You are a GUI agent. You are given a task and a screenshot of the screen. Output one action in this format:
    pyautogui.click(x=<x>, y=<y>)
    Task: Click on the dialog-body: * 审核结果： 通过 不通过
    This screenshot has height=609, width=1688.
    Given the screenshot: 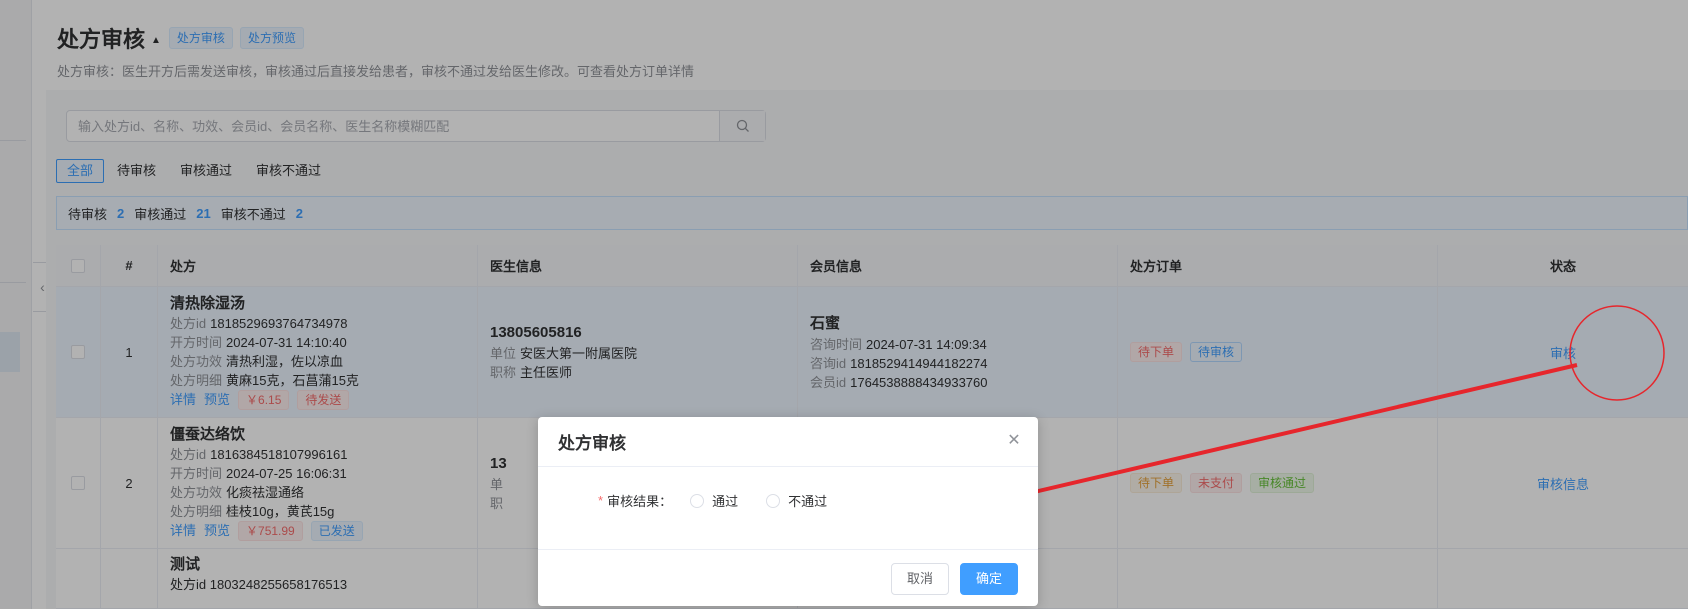 What is the action you would take?
    pyautogui.click(x=788, y=508)
    